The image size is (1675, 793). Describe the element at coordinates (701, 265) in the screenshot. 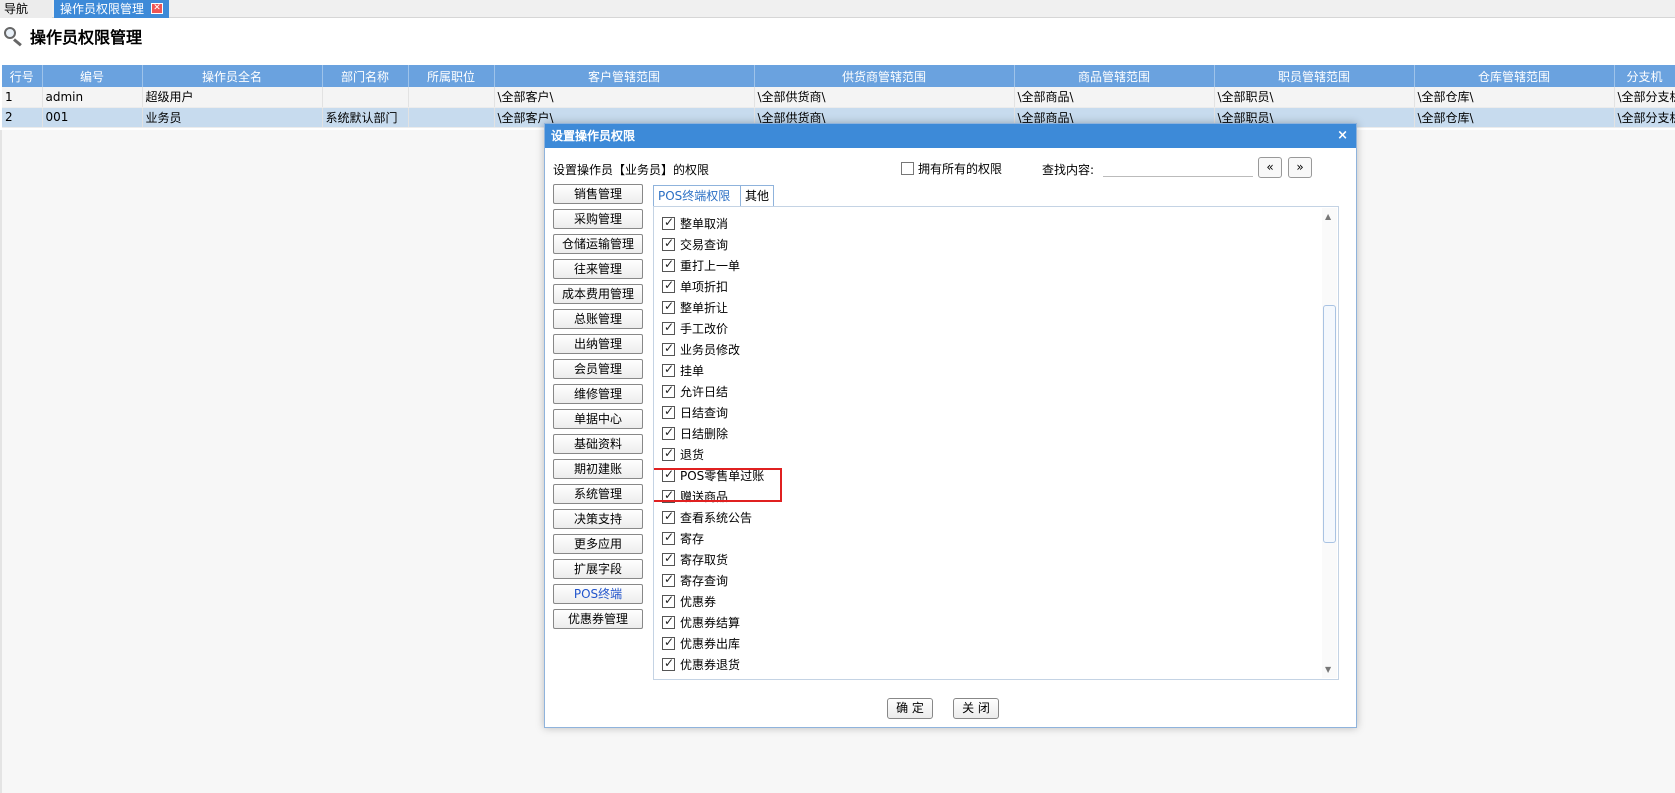

I see `permission-item: 重打上一单` at that location.